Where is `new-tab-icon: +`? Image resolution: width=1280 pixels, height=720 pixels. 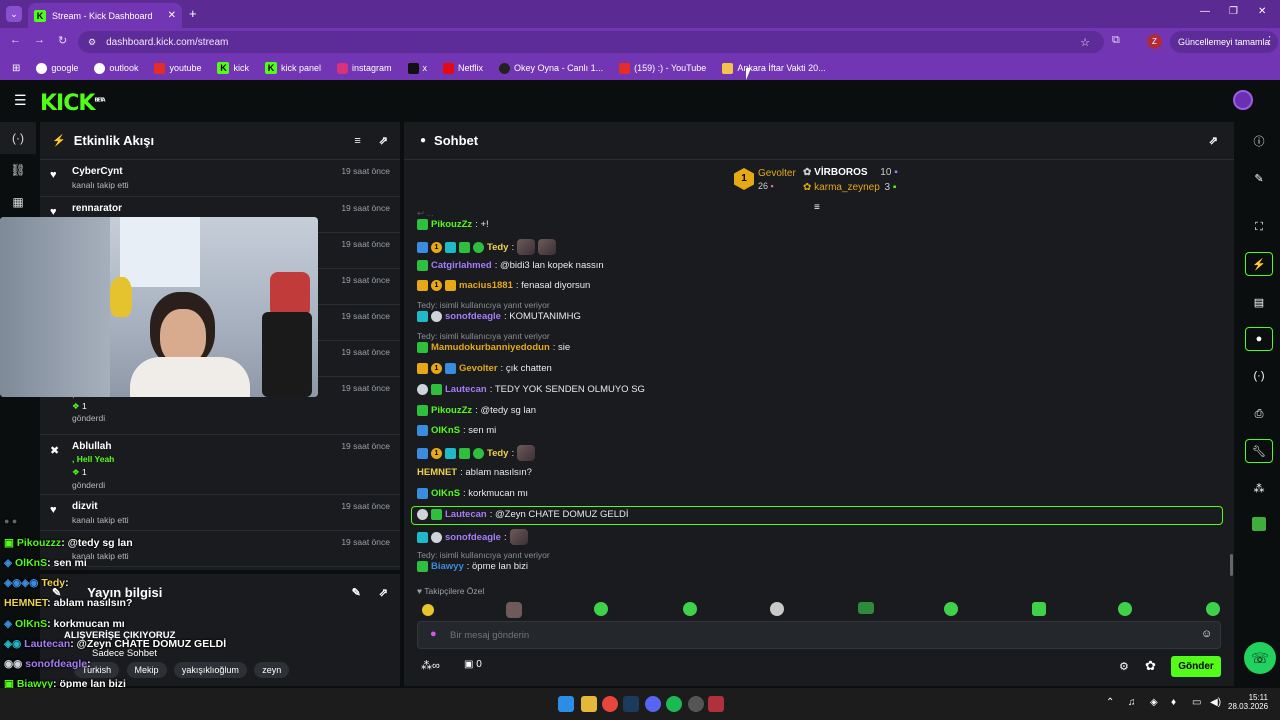 new-tab-icon: + is located at coordinates (193, 13).